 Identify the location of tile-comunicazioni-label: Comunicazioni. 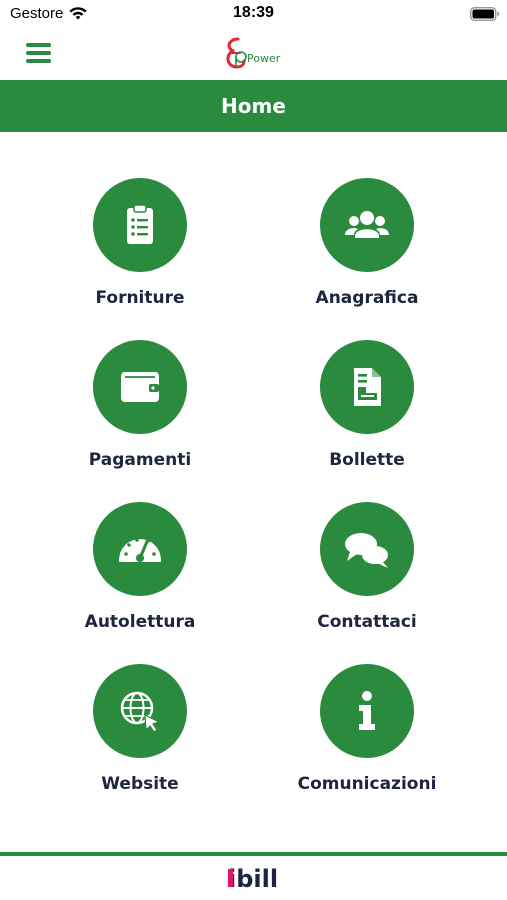
(367, 784).